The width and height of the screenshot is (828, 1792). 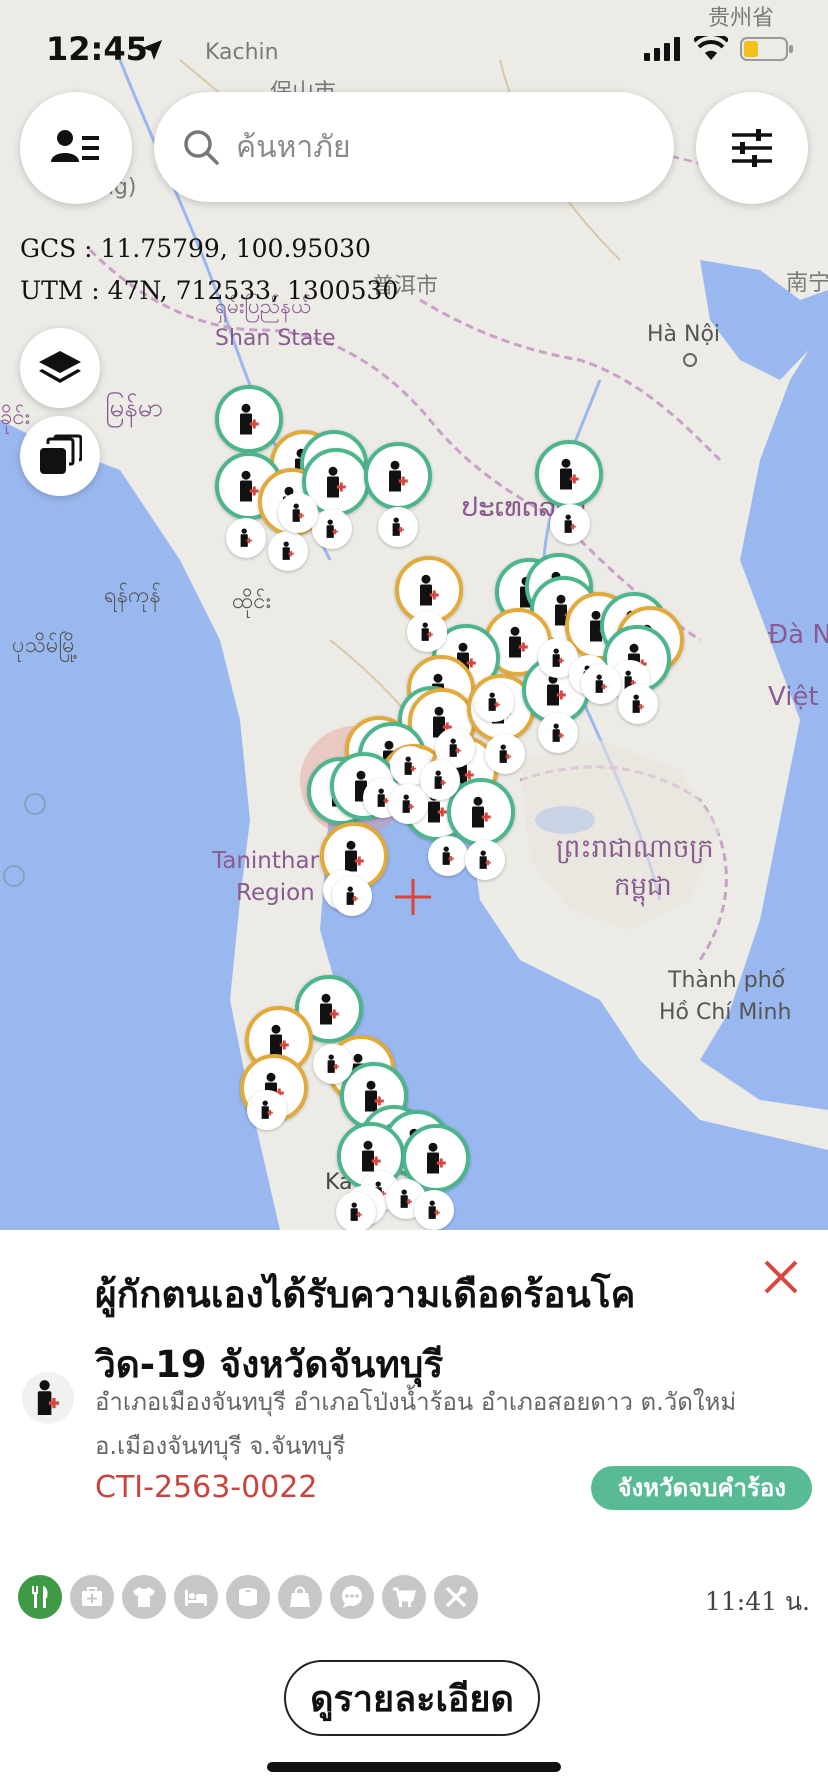 I want to click on patient-icon, so click(x=48, y=1397).